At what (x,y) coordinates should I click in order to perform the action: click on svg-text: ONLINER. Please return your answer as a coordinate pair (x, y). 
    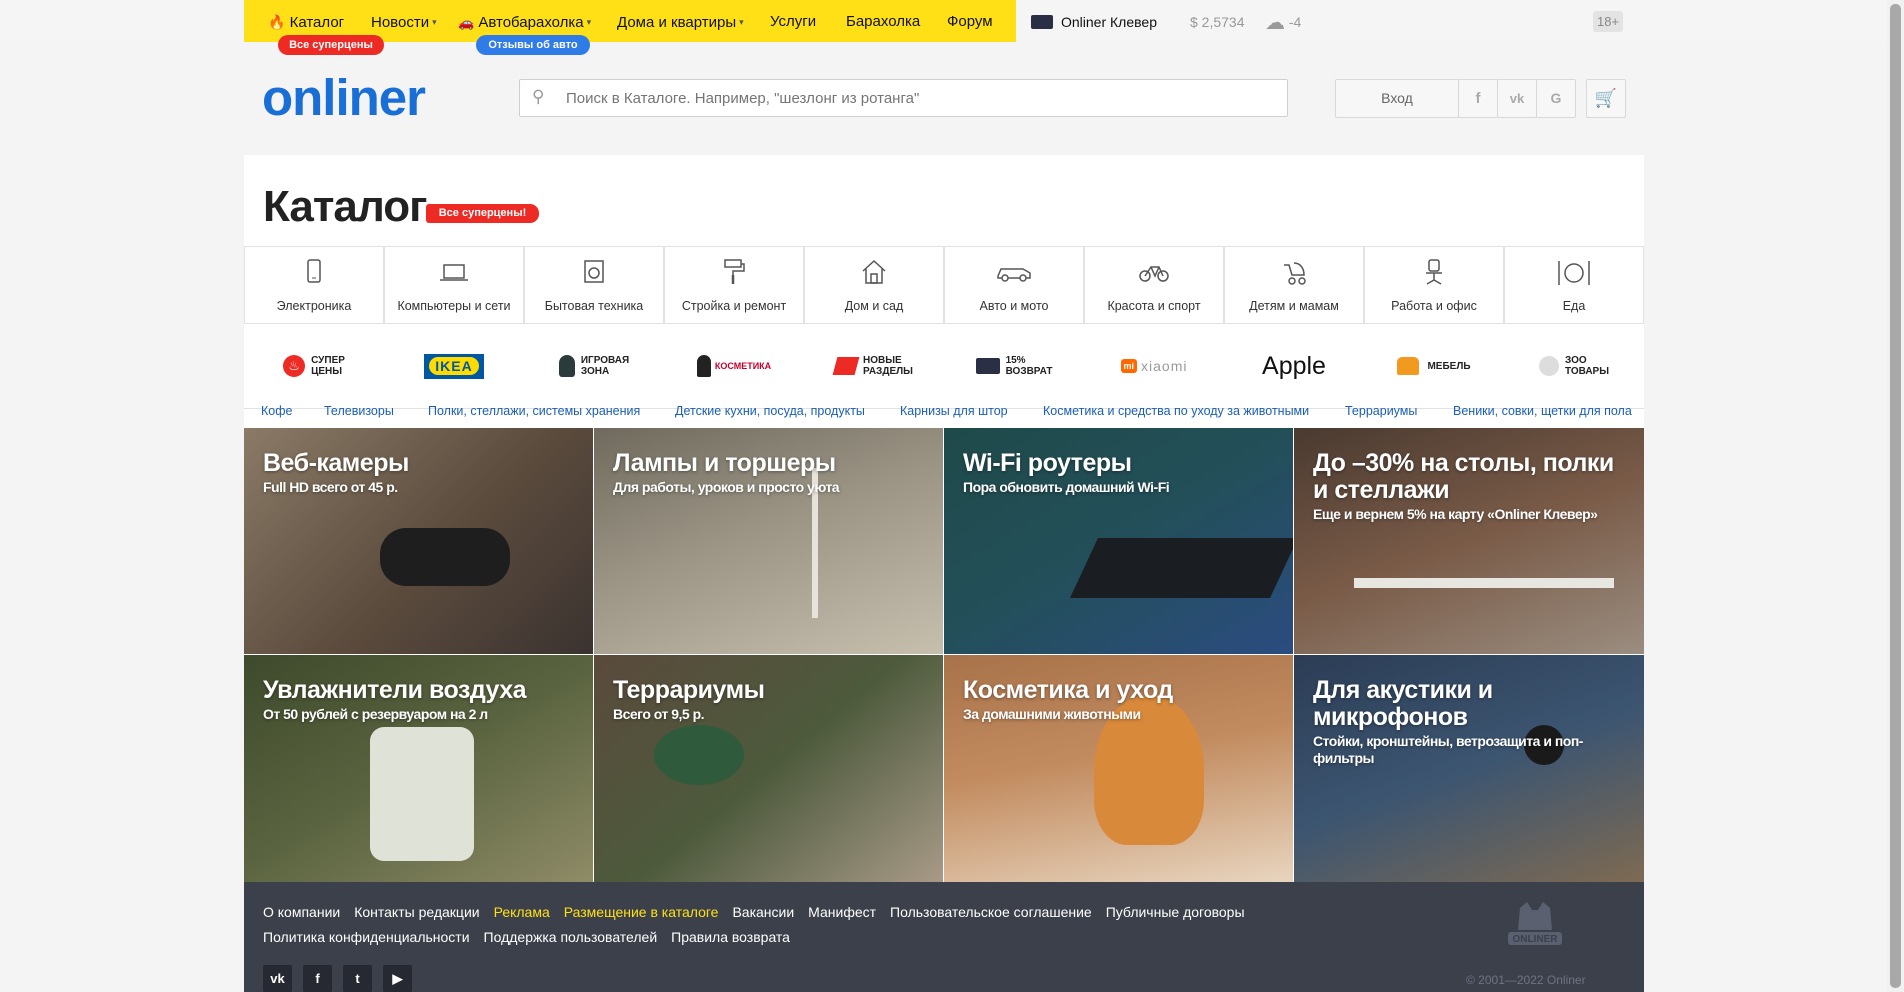
    Looking at the image, I should click on (1536, 939).